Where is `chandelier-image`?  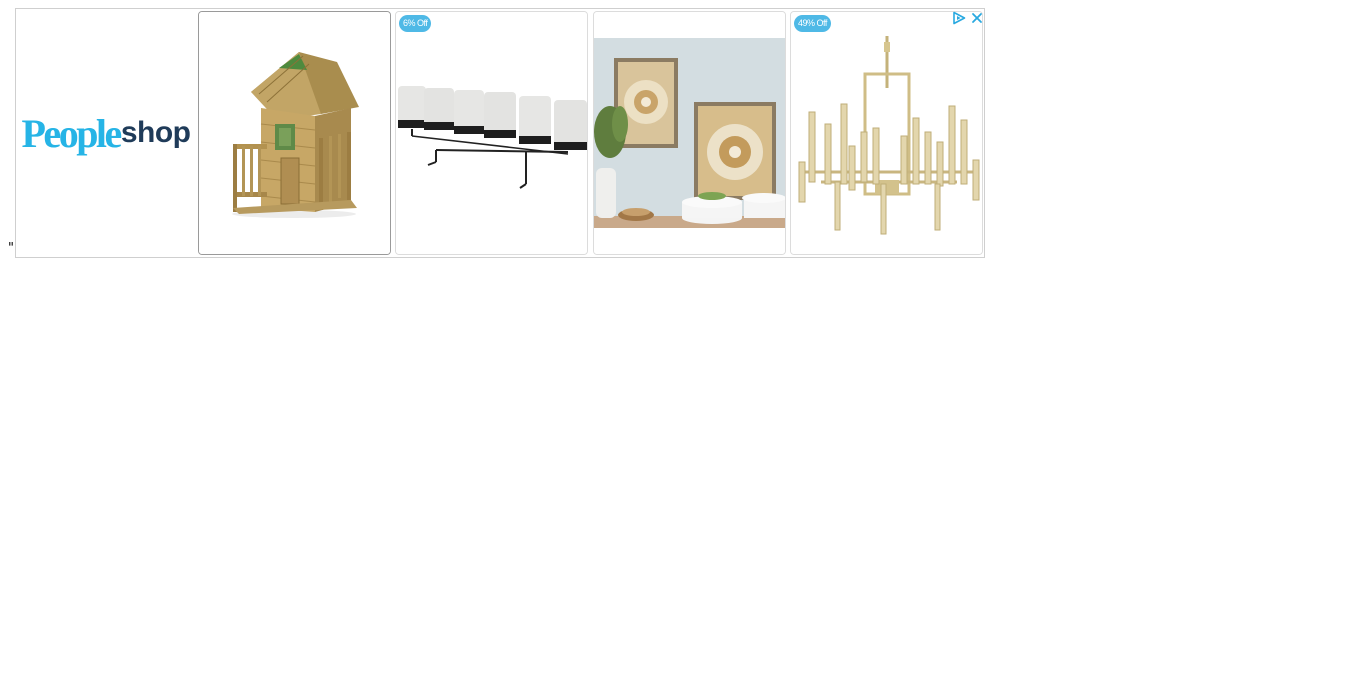 chandelier-image is located at coordinates (886, 133).